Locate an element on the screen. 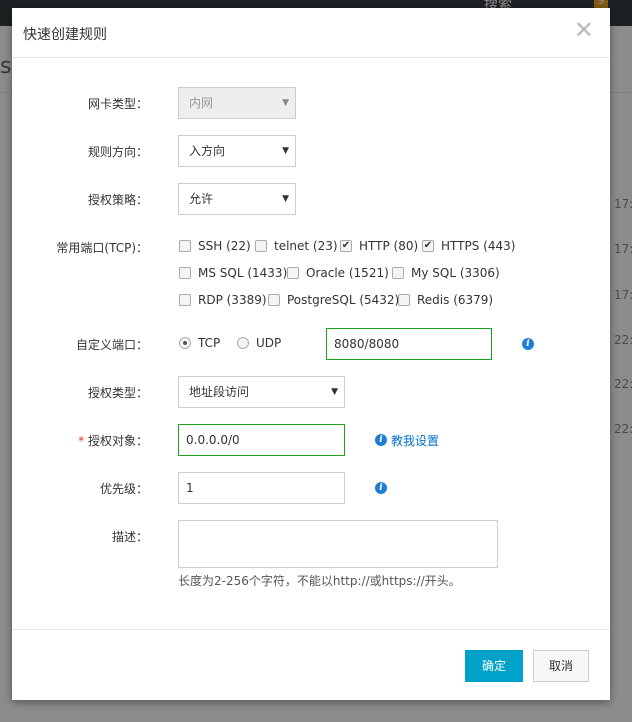  port-checkbox: ✔ HTTP (80) is located at coordinates (379, 246).